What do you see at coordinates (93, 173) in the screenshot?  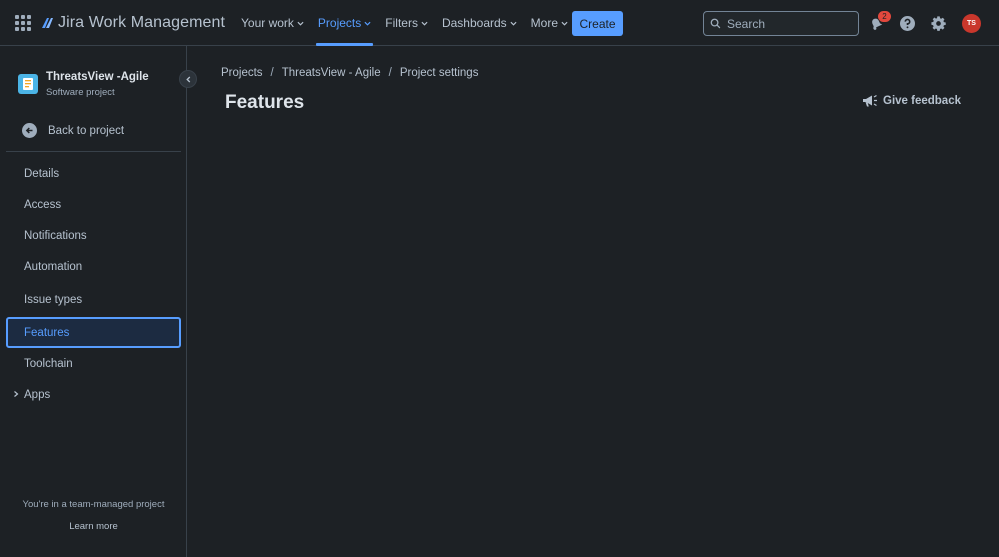 I see `sidebar-item-details: Details` at bounding box center [93, 173].